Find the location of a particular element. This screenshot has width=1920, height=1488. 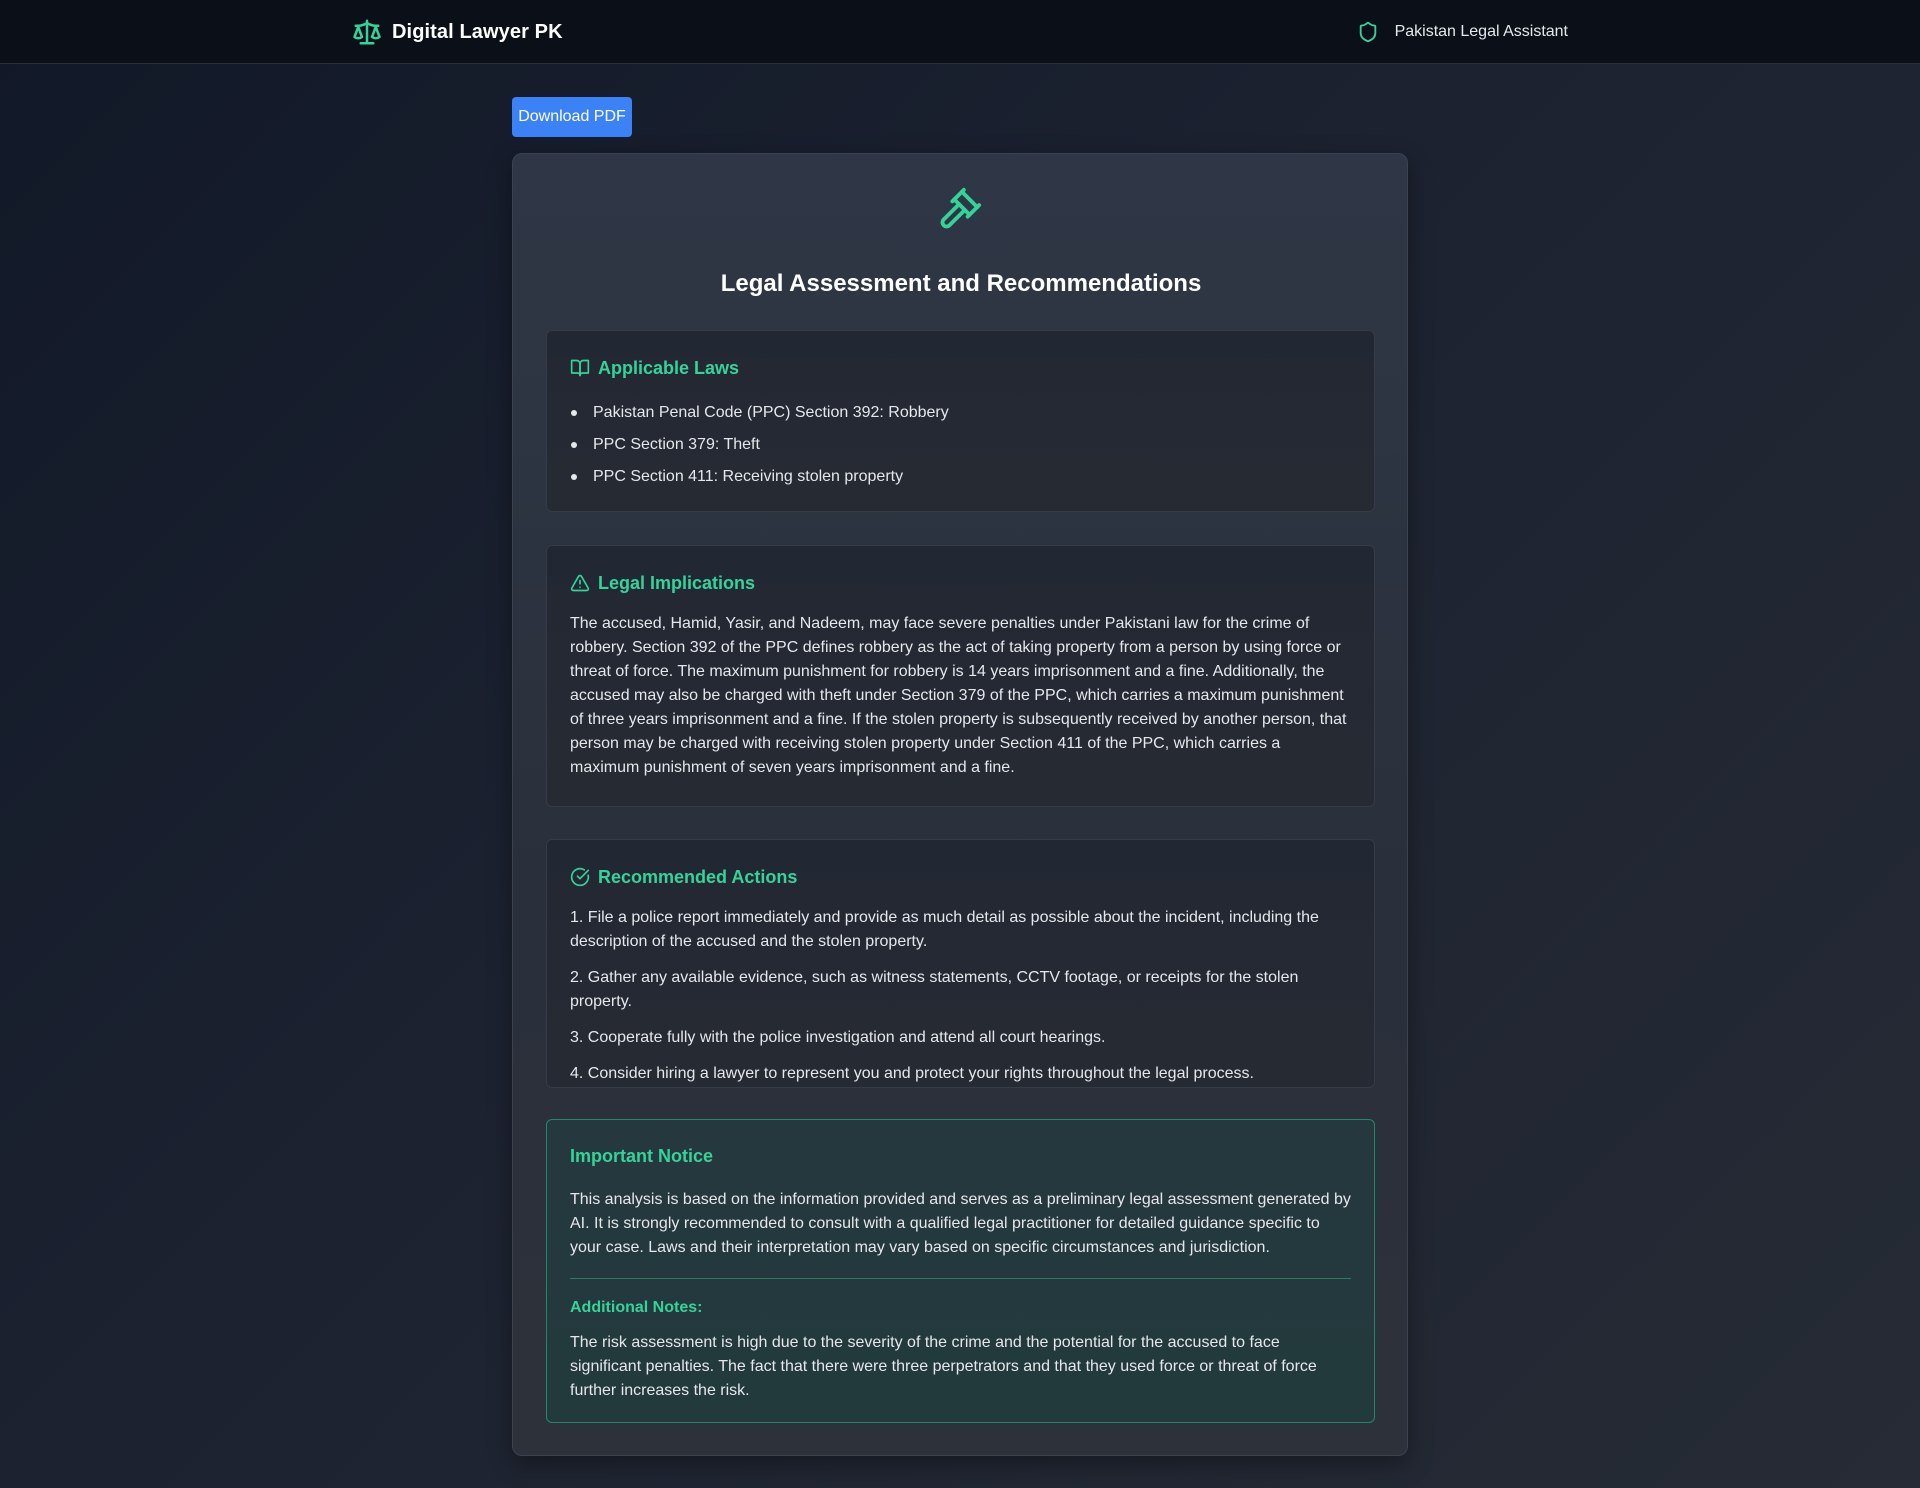

download-pdf-button: Download PDF is located at coordinates (572, 117).